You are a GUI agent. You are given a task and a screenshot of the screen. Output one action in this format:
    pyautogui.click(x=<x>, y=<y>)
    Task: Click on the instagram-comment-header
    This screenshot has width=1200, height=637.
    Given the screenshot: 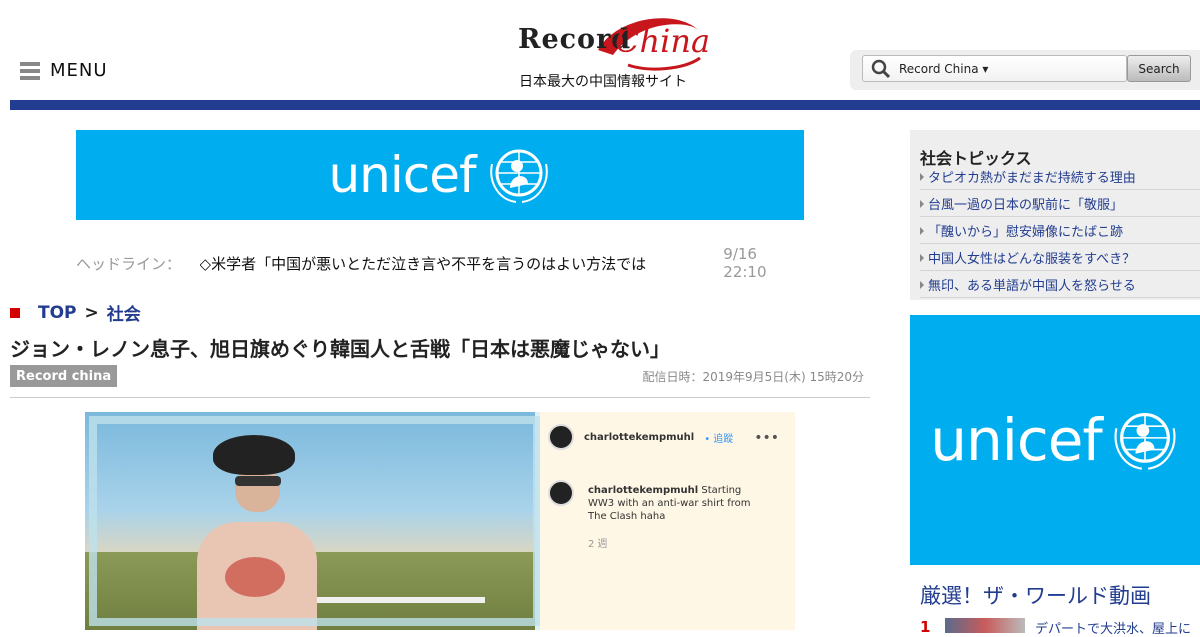 What is the action you would take?
    pyautogui.click(x=561, y=493)
    